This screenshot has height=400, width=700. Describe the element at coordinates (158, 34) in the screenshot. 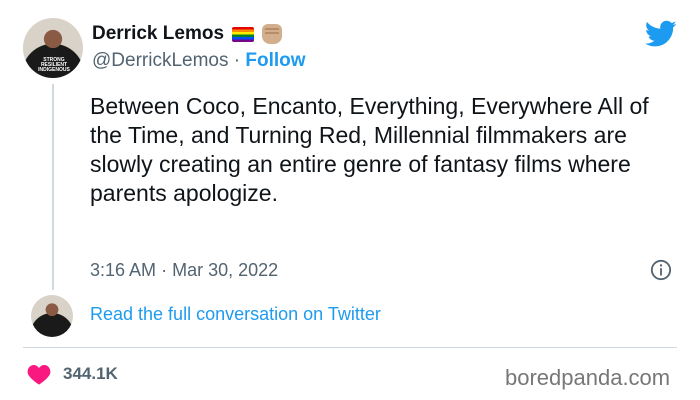

I see `author-name: Derrick Lemos` at that location.